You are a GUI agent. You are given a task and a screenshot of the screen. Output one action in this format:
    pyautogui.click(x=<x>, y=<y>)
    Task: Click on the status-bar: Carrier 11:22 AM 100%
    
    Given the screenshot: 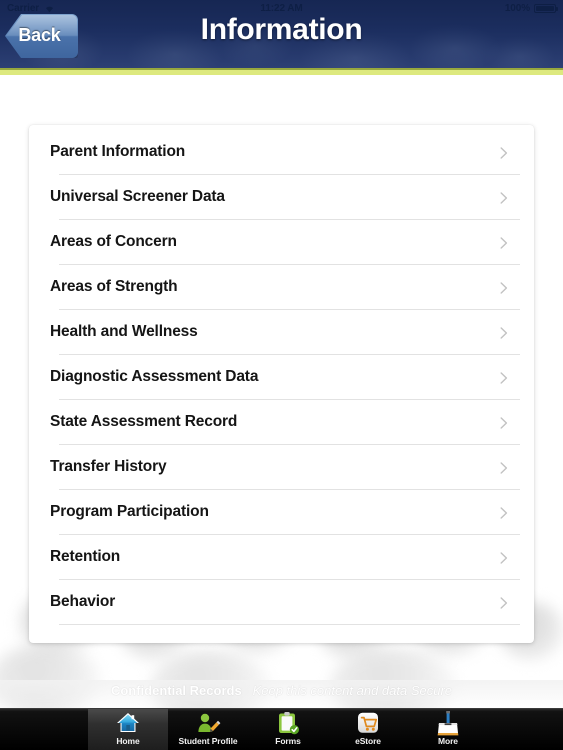 What is the action you would take?
    pyautogui.click(x=281, y=8)
    